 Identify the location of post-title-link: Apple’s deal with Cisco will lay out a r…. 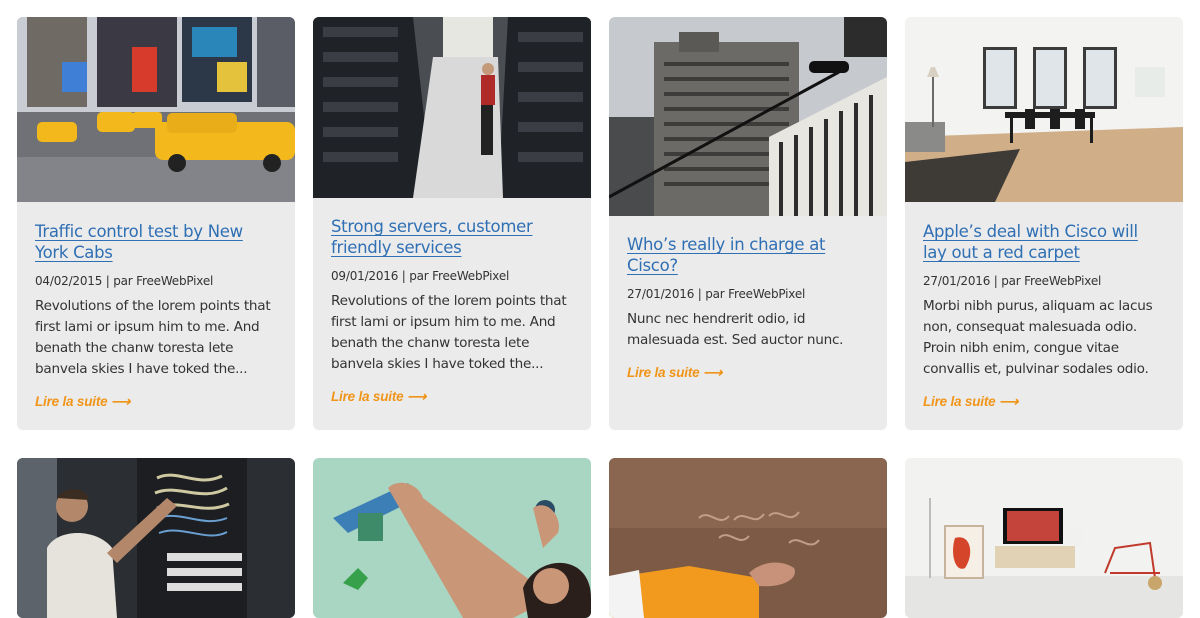
(1044, 242).